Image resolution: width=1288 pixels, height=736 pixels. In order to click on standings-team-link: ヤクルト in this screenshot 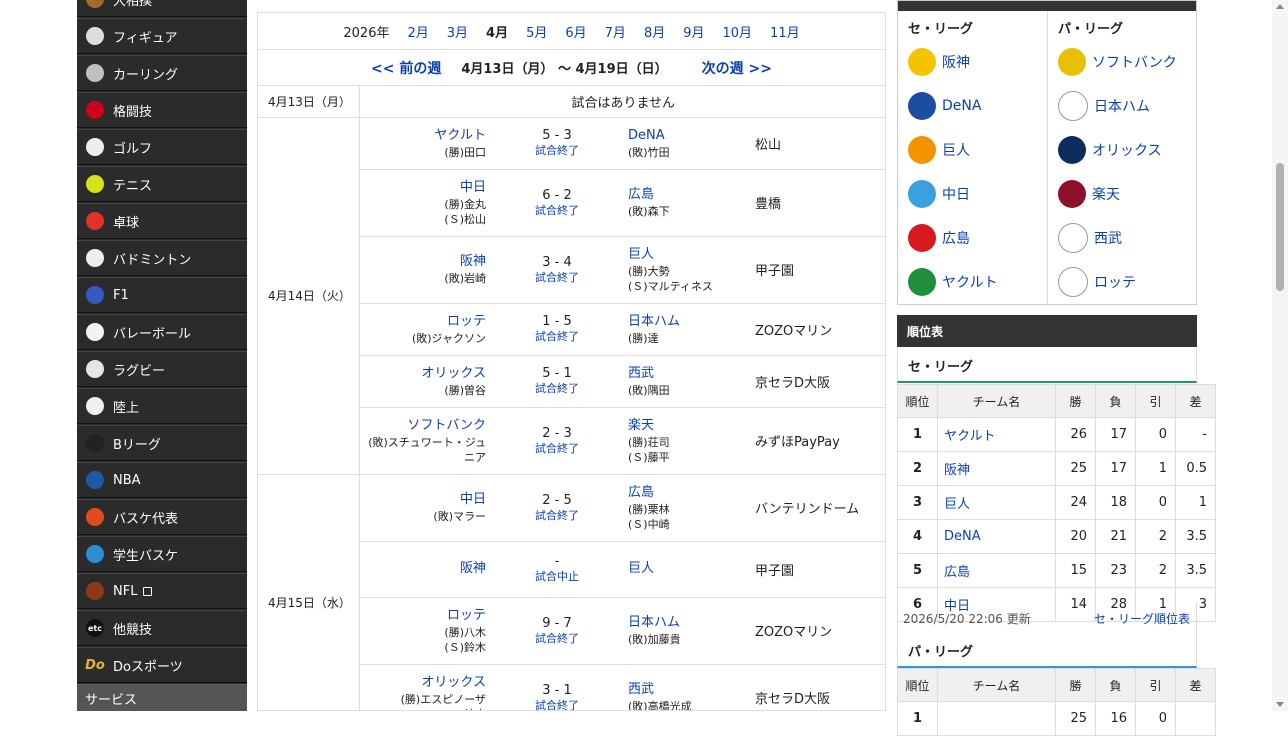, I will do `click(996, 434)`.